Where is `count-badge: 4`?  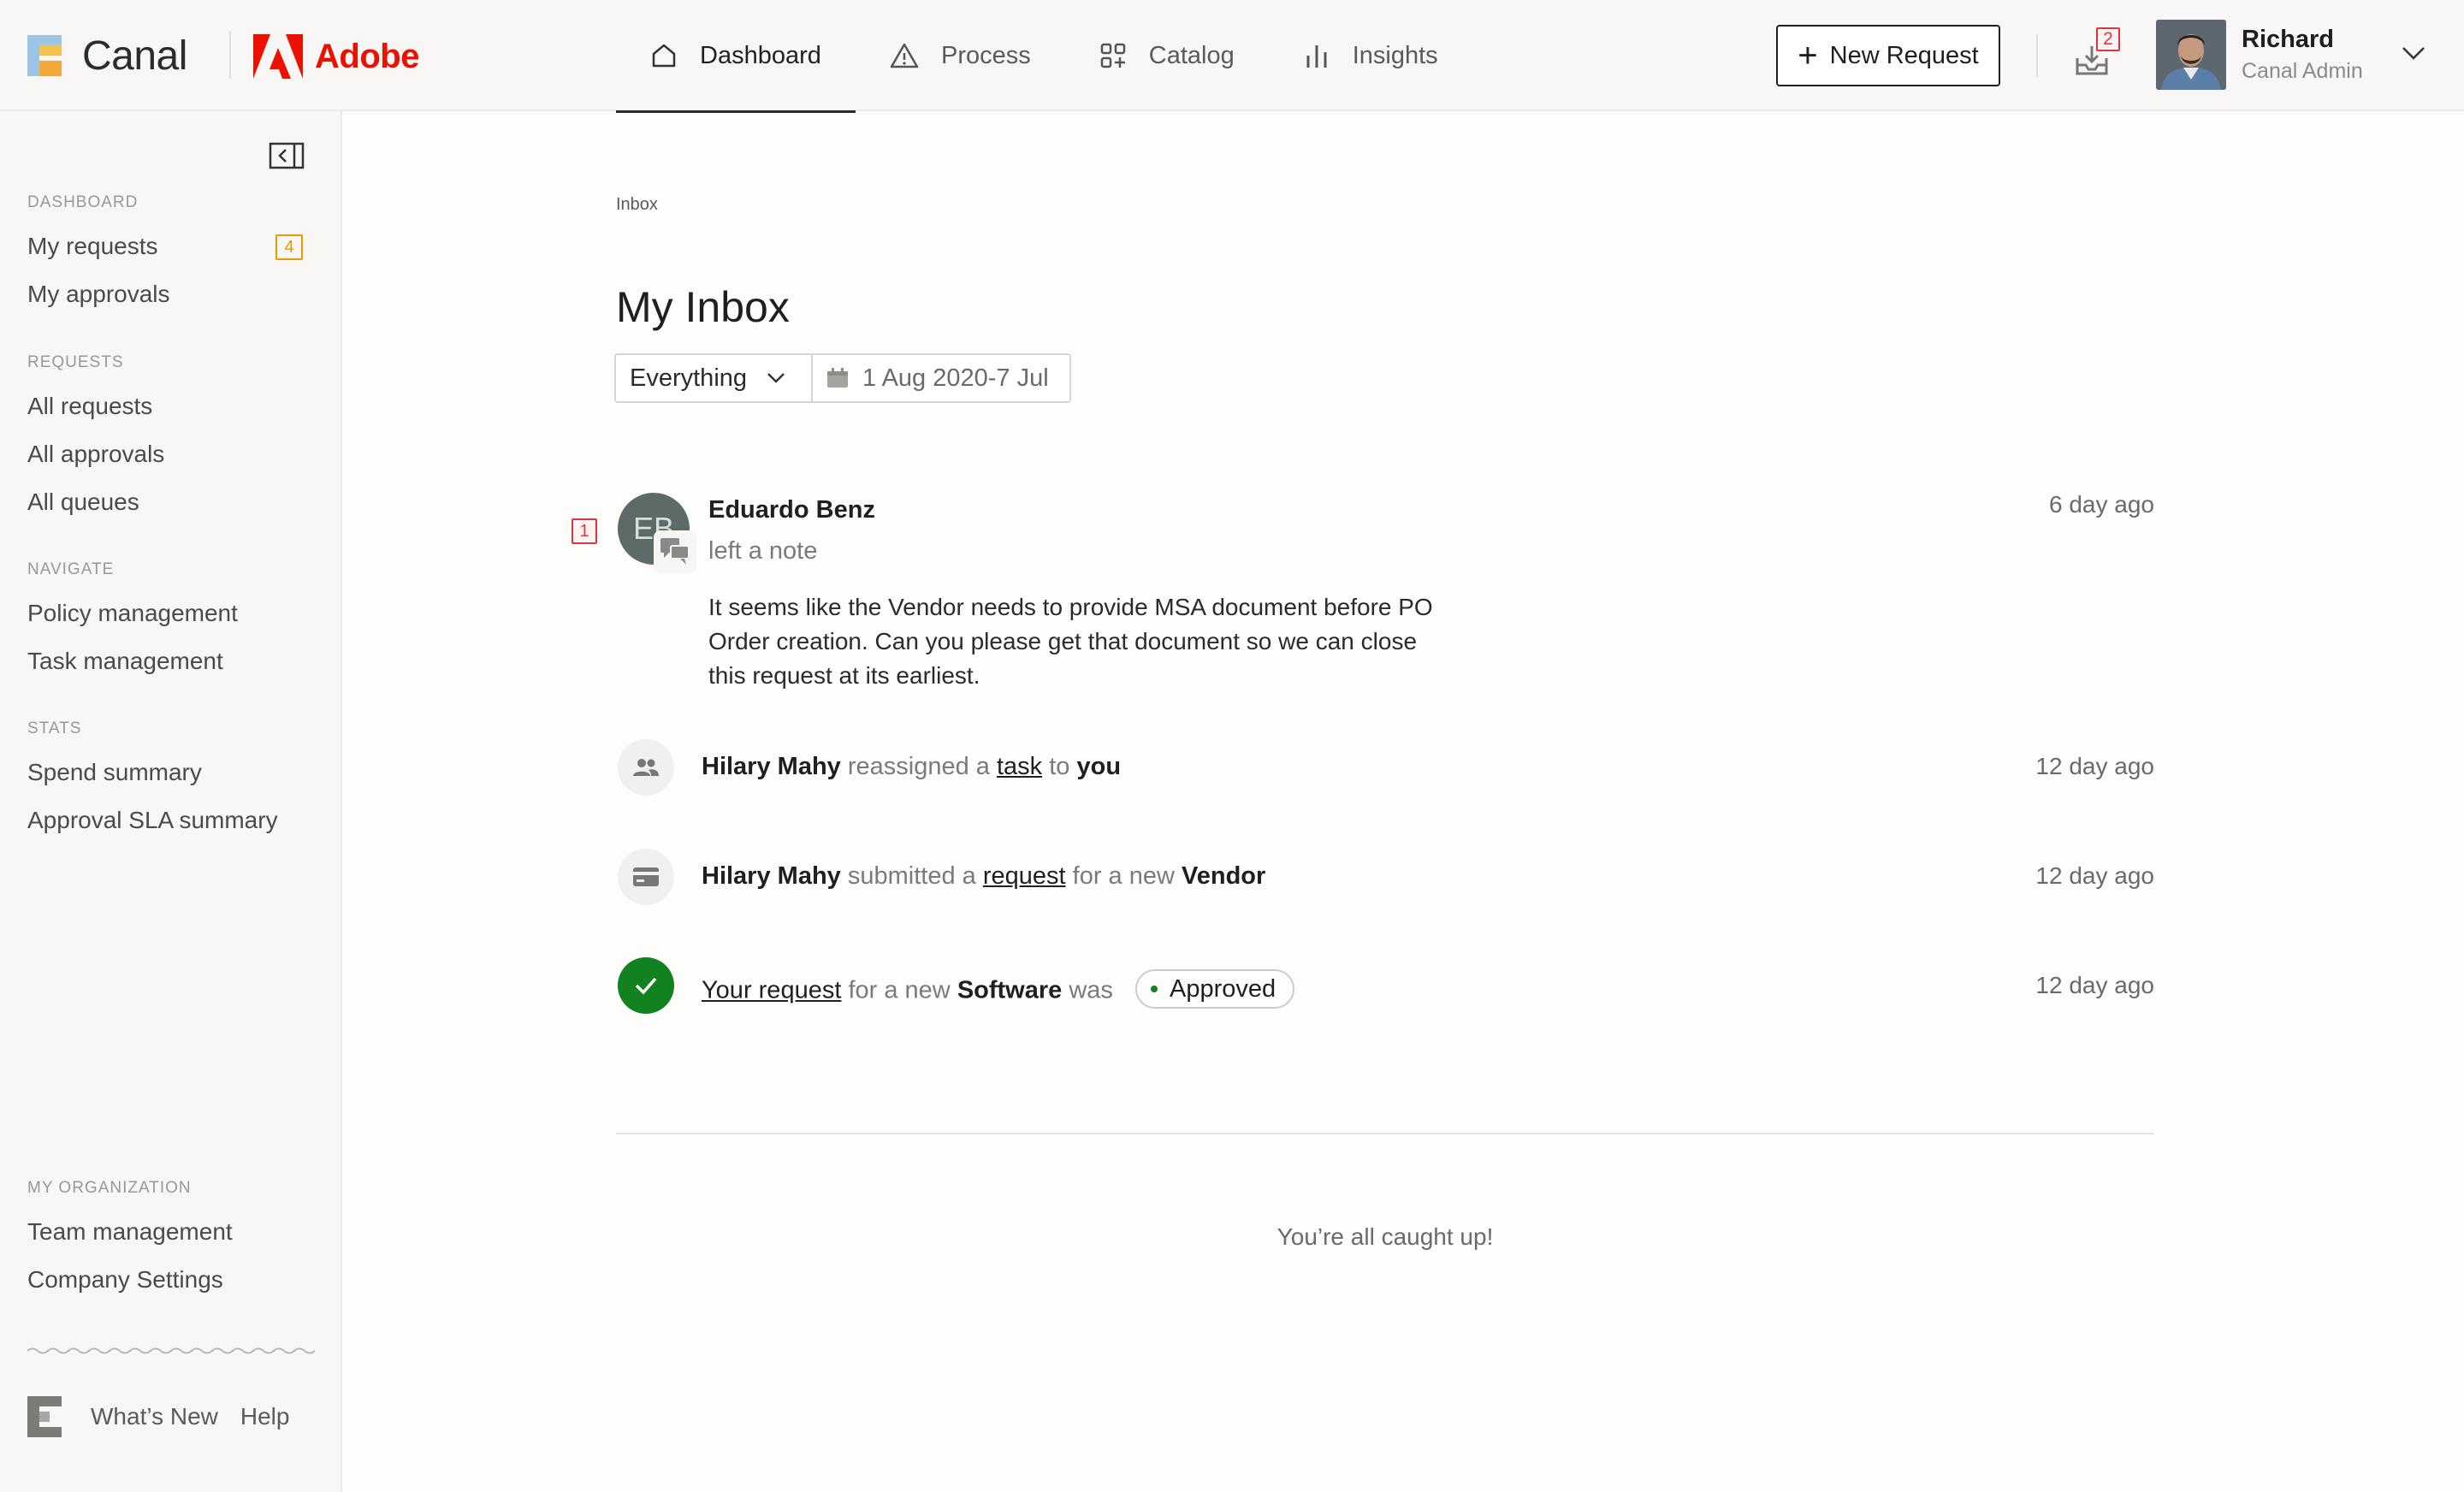 count-badge: 4 is located at coordinates (289, 247).